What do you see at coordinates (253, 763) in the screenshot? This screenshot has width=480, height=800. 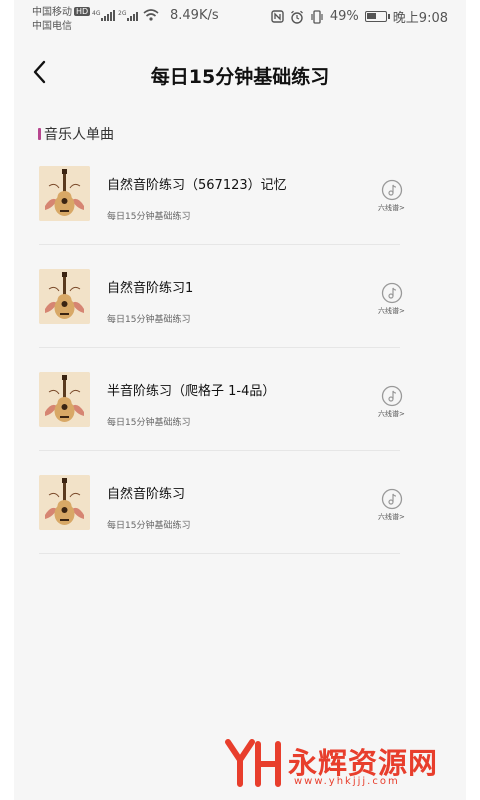 I see `watermark-logo-icon` at bounding box center [253, 763].